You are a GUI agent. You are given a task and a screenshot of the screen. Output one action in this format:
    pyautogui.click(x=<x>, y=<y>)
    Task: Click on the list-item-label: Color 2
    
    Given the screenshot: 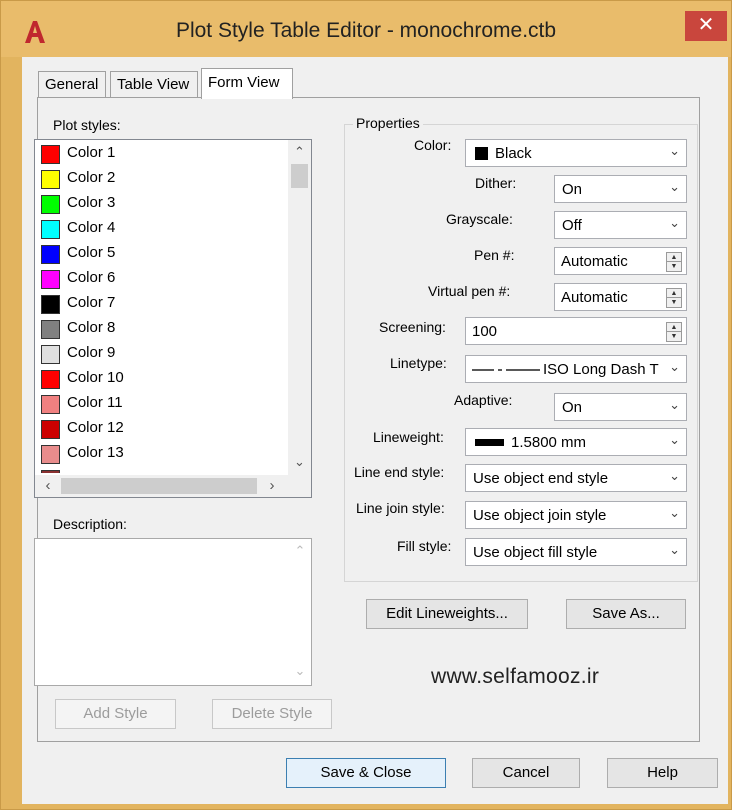 What is the action you would take?
    pyautogui.click(x=91, y=177)
    